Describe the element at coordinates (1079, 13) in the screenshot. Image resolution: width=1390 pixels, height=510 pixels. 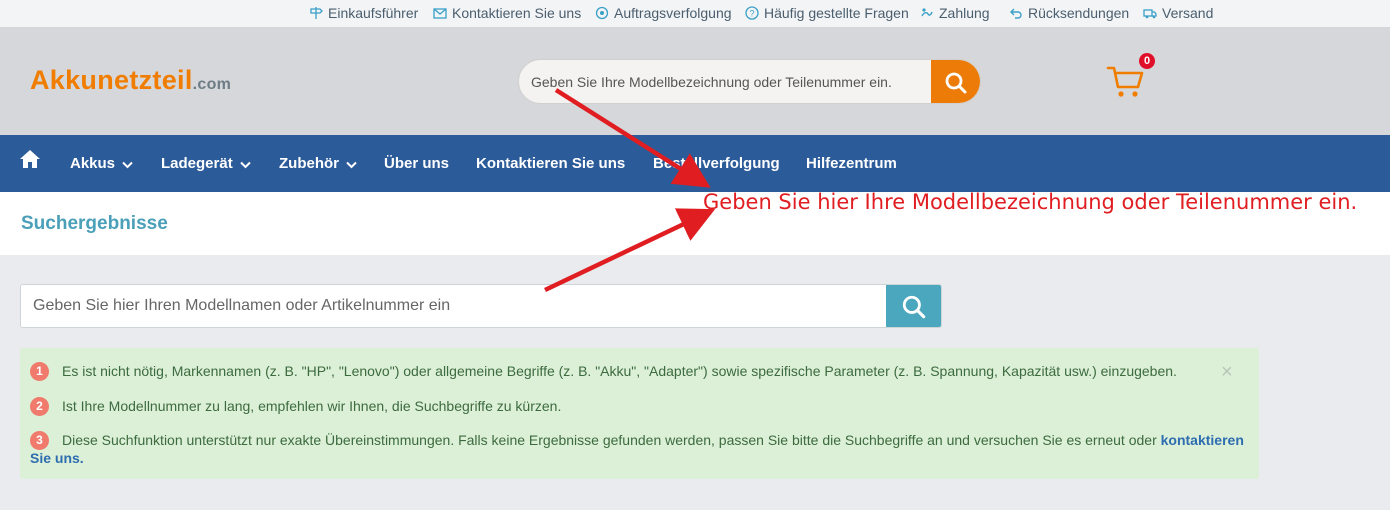
I see `topbar-link-label: Rücksendungen` at that location.